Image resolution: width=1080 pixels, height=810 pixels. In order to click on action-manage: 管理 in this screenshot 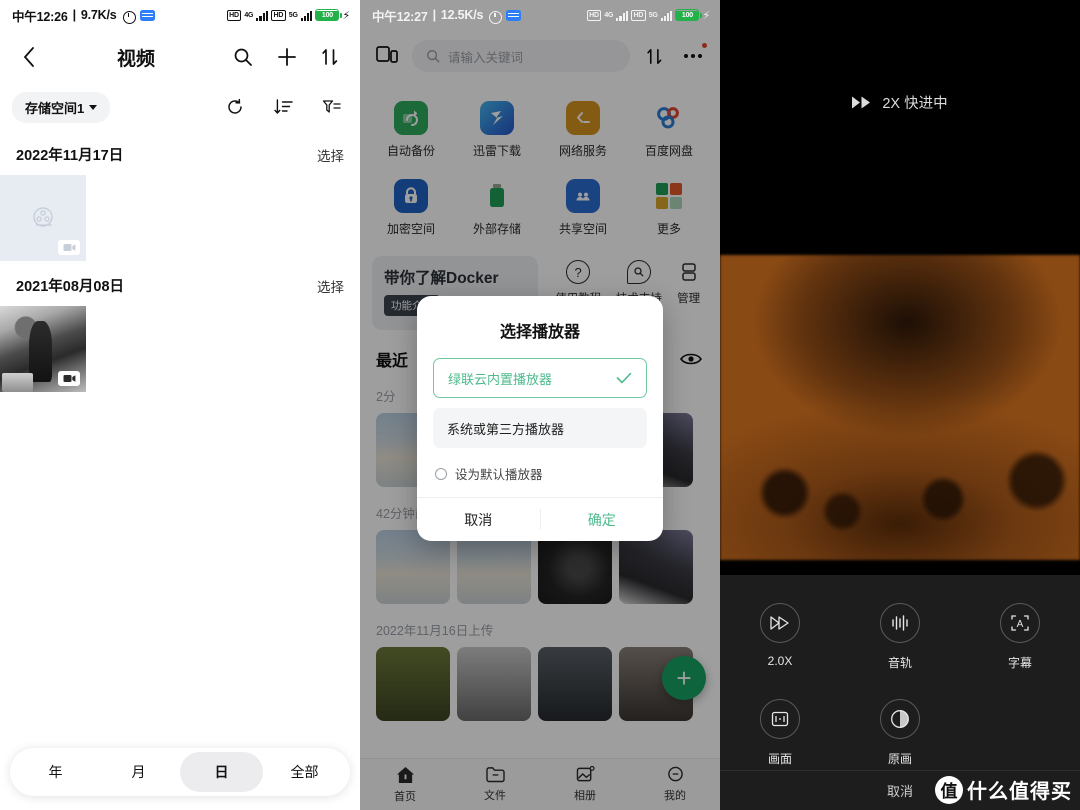, I will do `click(689, 283)`.